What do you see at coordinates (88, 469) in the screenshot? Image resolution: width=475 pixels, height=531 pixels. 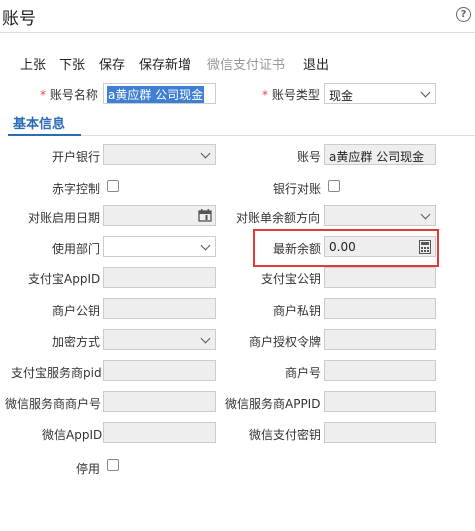 I see `disabled-label: 停用` at bounding box center [88, 469].